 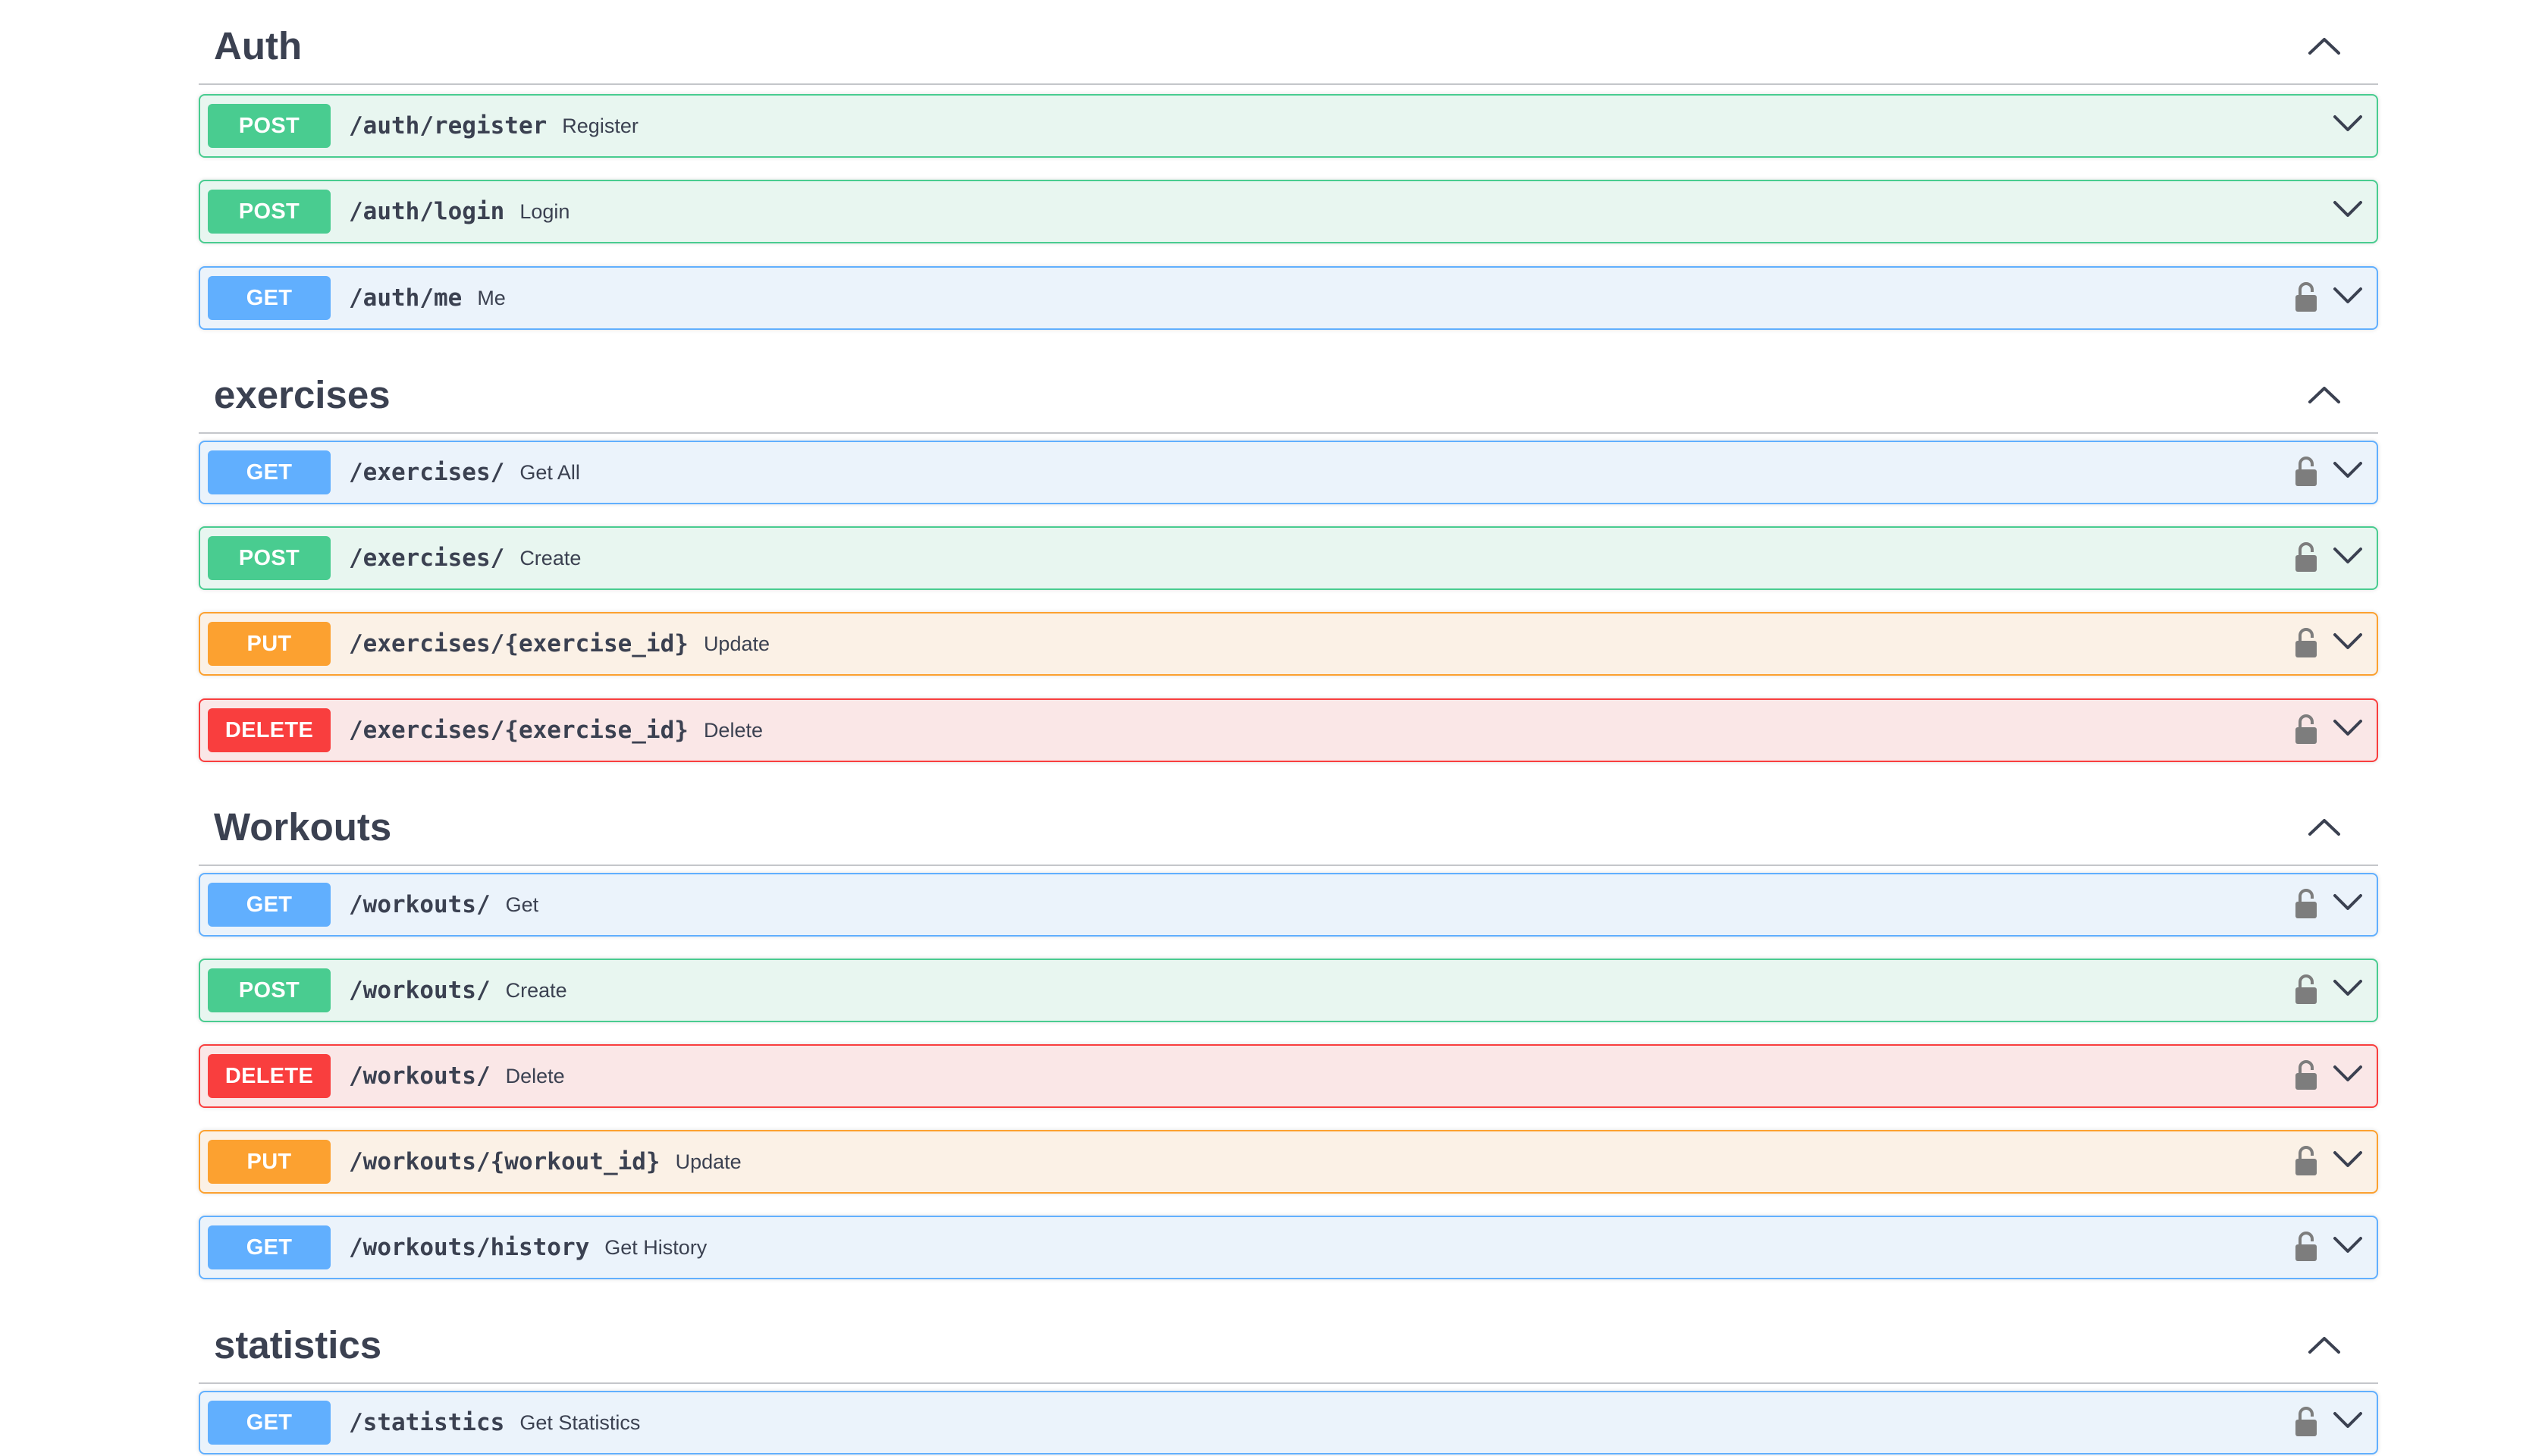 What do you see at coordinates (549, 472) in the screenshot?
I see `operation-summary: Get All` at bounding box center [549, 472].